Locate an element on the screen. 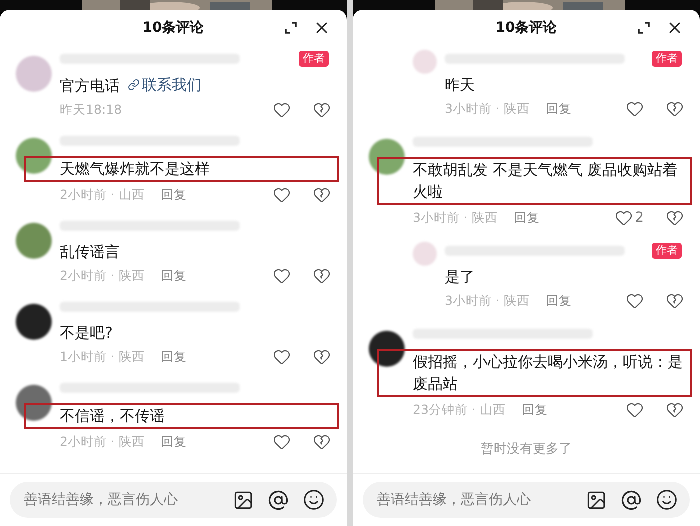 This screenshot has height=526, width=700. like-count: 2 is located at coordinates (639, 218).